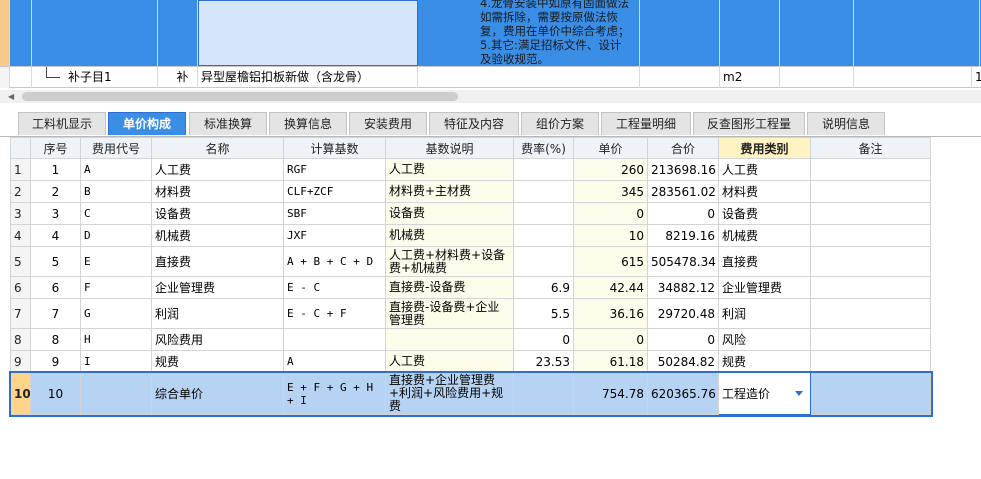 The height and width of the screenshot is (479, 981). Describe the element at coordinates (55, 339) in the screenshot. I see `seq-cell: 8` at that location.